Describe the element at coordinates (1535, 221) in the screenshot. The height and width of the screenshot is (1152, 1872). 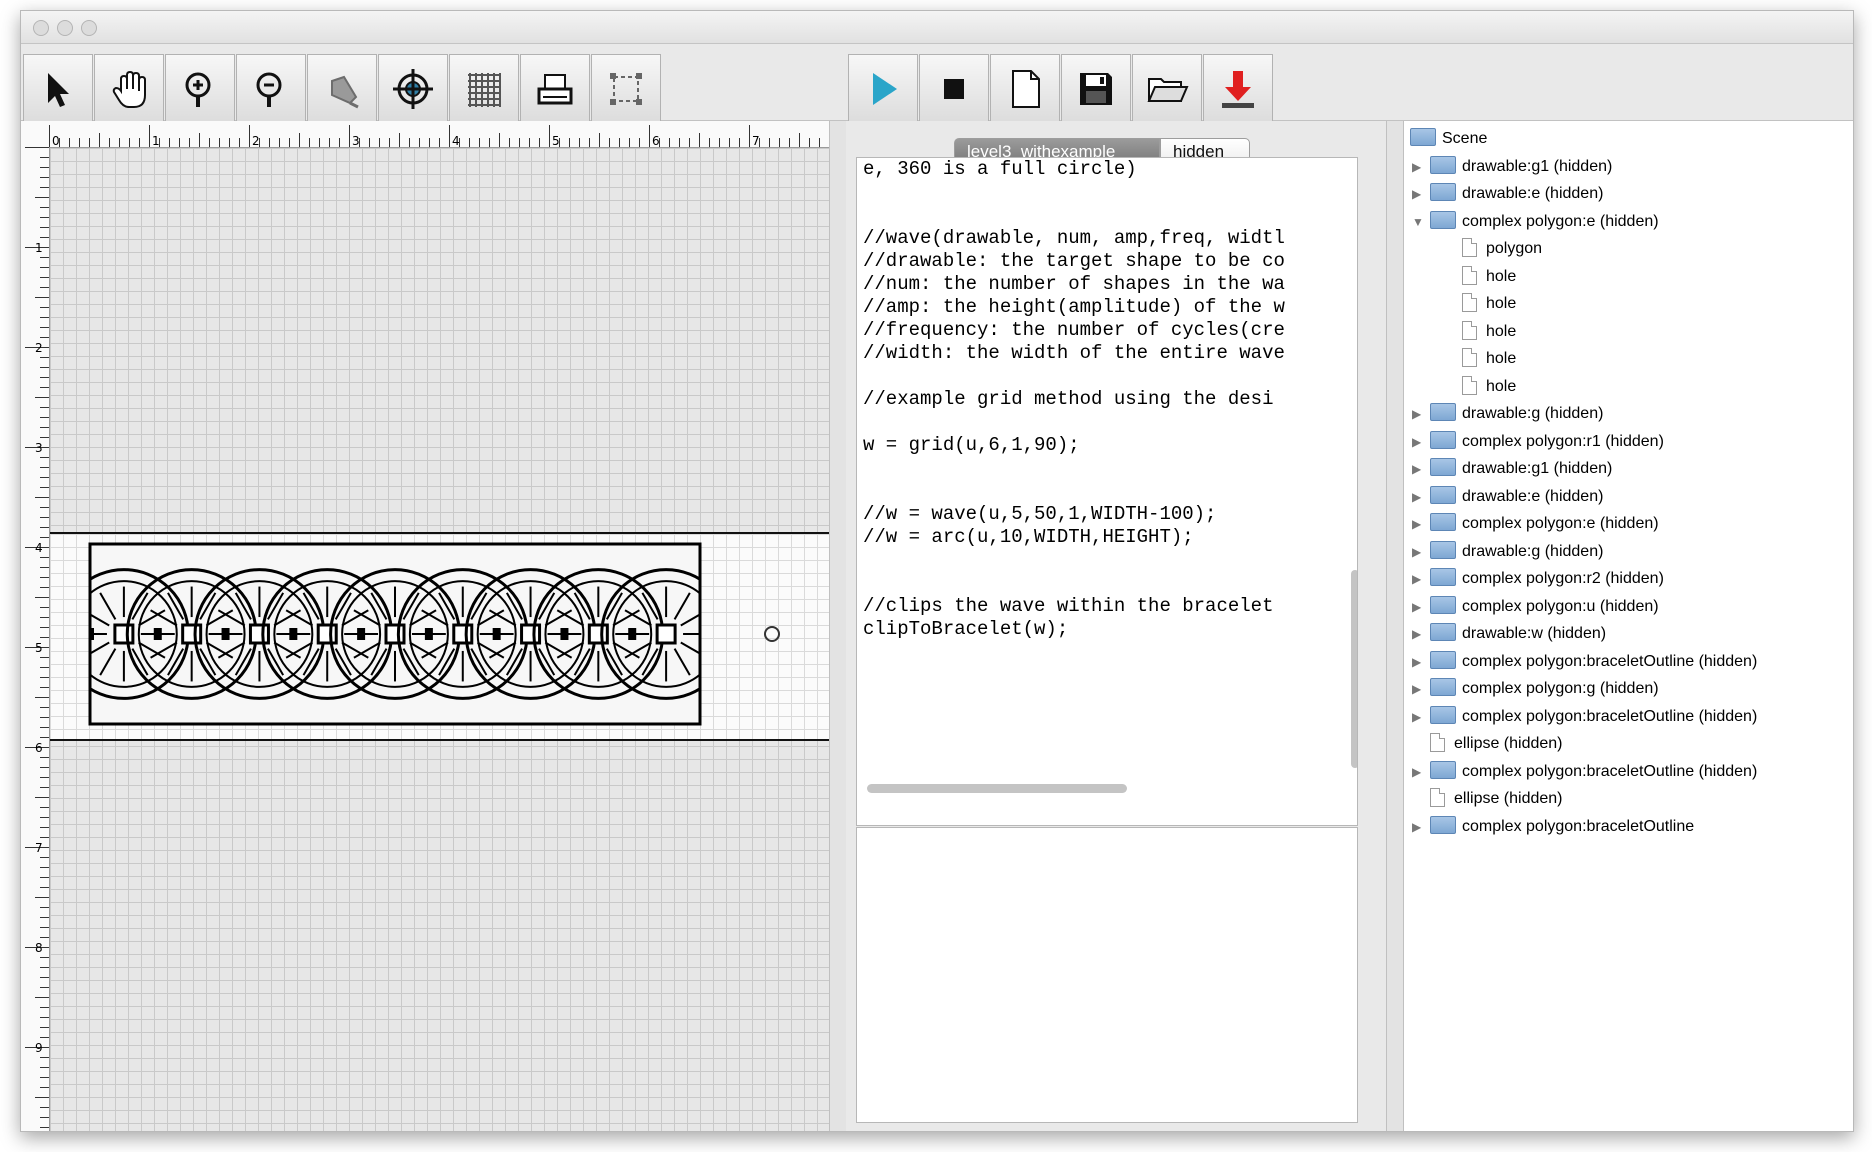
I see `tree-node: ▼ complex polygon:e (hidden)` at that location.